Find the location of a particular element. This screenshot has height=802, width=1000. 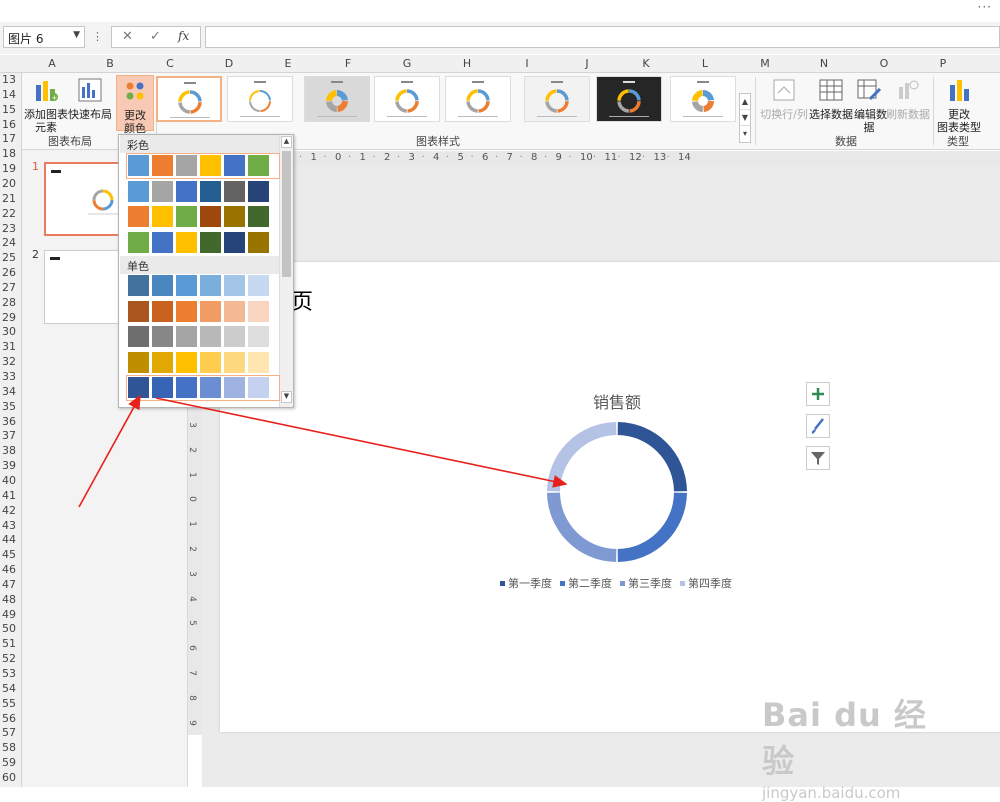

edit-data-button: 编辑数 据 is located at coordinates (870, 105).